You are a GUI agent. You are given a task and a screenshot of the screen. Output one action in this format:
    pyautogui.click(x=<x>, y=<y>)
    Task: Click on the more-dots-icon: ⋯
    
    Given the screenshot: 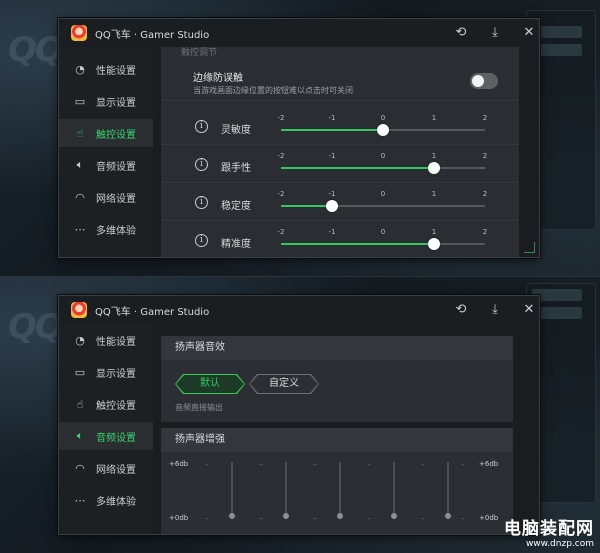 What is the action you would take?
    pyautogui.click(x=80, y=229)
    